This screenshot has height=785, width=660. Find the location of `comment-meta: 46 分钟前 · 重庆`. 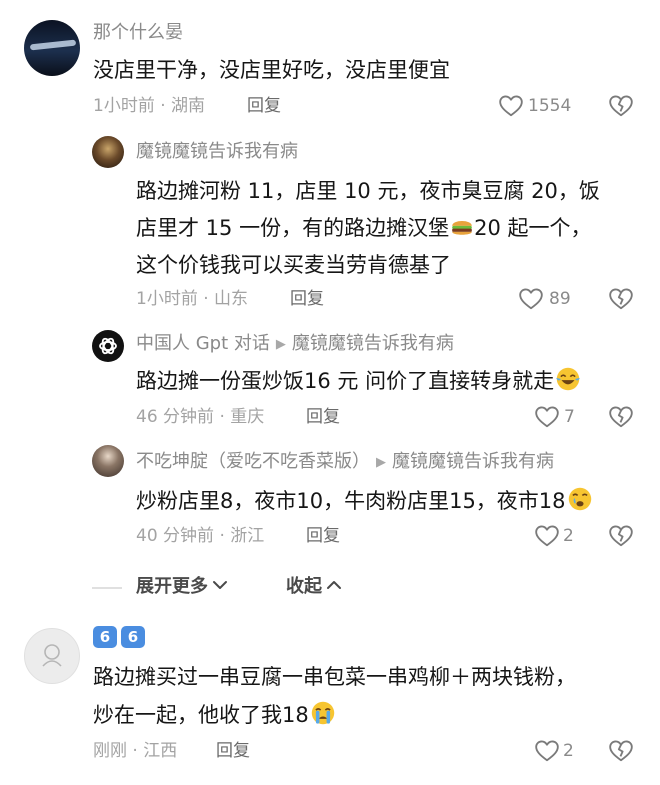

comment-meta: 46 分钟前 · 重庆 is located at coordinates (200, 417).